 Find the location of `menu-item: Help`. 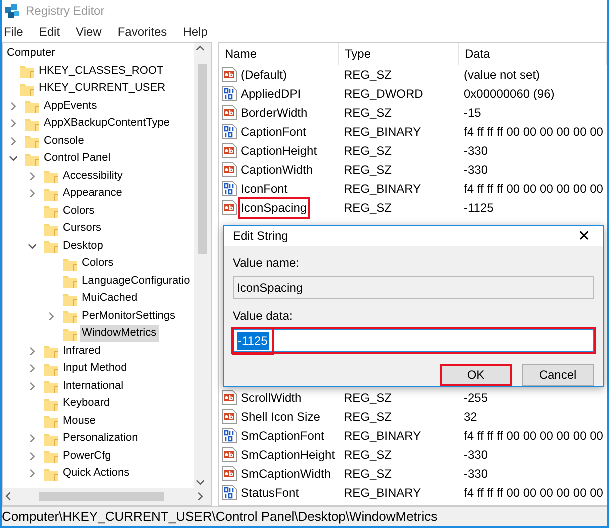

menu-item: Help is located at coordinates (195, 32).